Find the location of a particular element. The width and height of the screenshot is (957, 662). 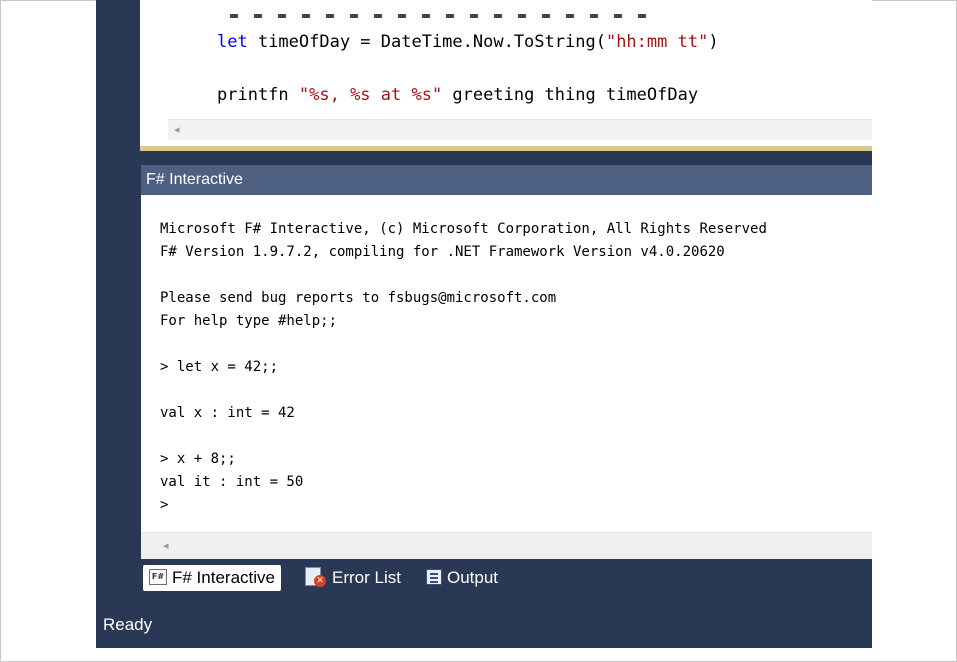

fsi-horizontal-scrollbar: ◂ is located at coordinates (506, 545).